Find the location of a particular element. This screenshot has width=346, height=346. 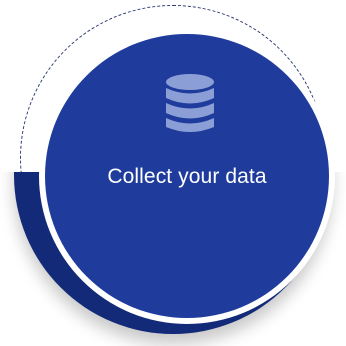

database-icon is located at coordinates (190, 103).